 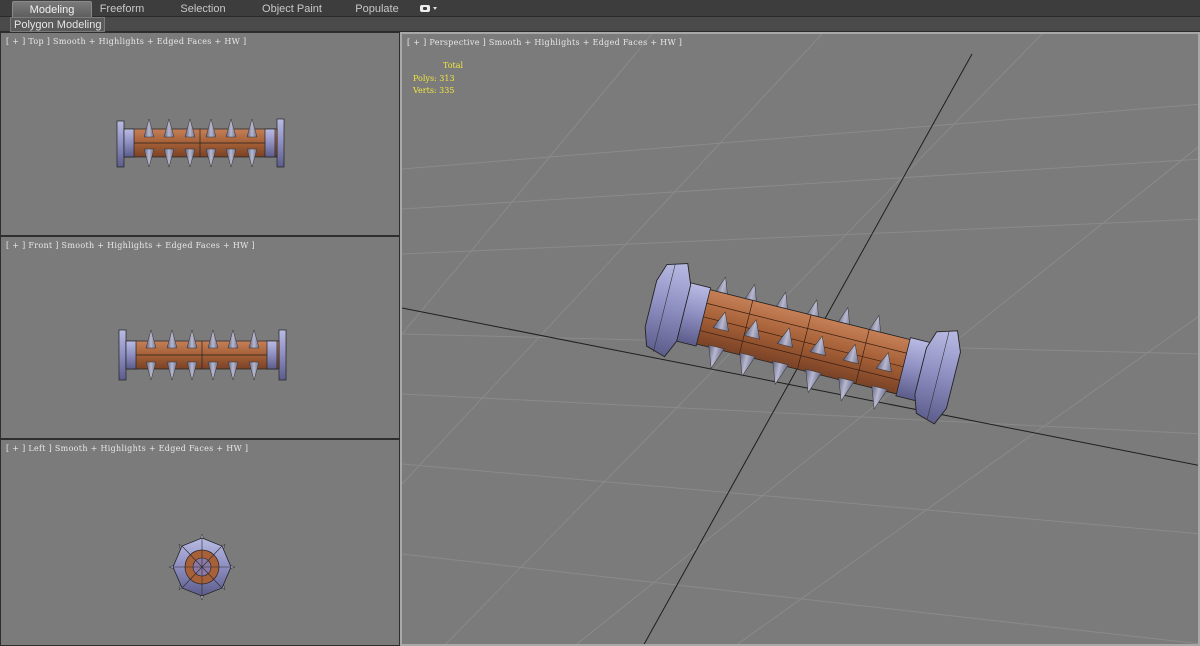 What do you see at coordinates (425, 8) in the screenshot?
I see `viewport-options-icon` at bounding box center [425, 8].